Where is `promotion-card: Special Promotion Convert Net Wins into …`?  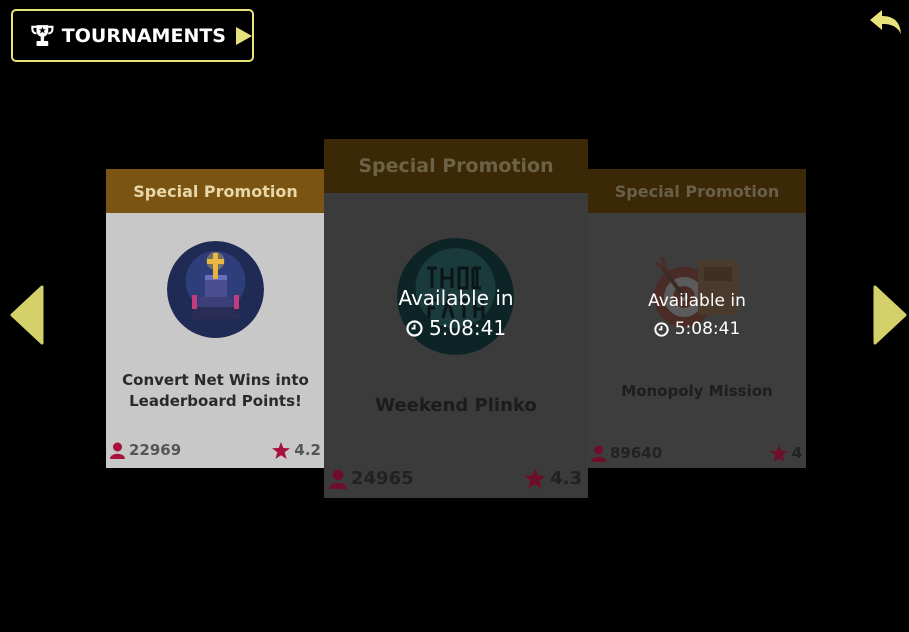 promotion-card: Special Promotion Convert Net Wins into … is located at coordinates (215, 318).